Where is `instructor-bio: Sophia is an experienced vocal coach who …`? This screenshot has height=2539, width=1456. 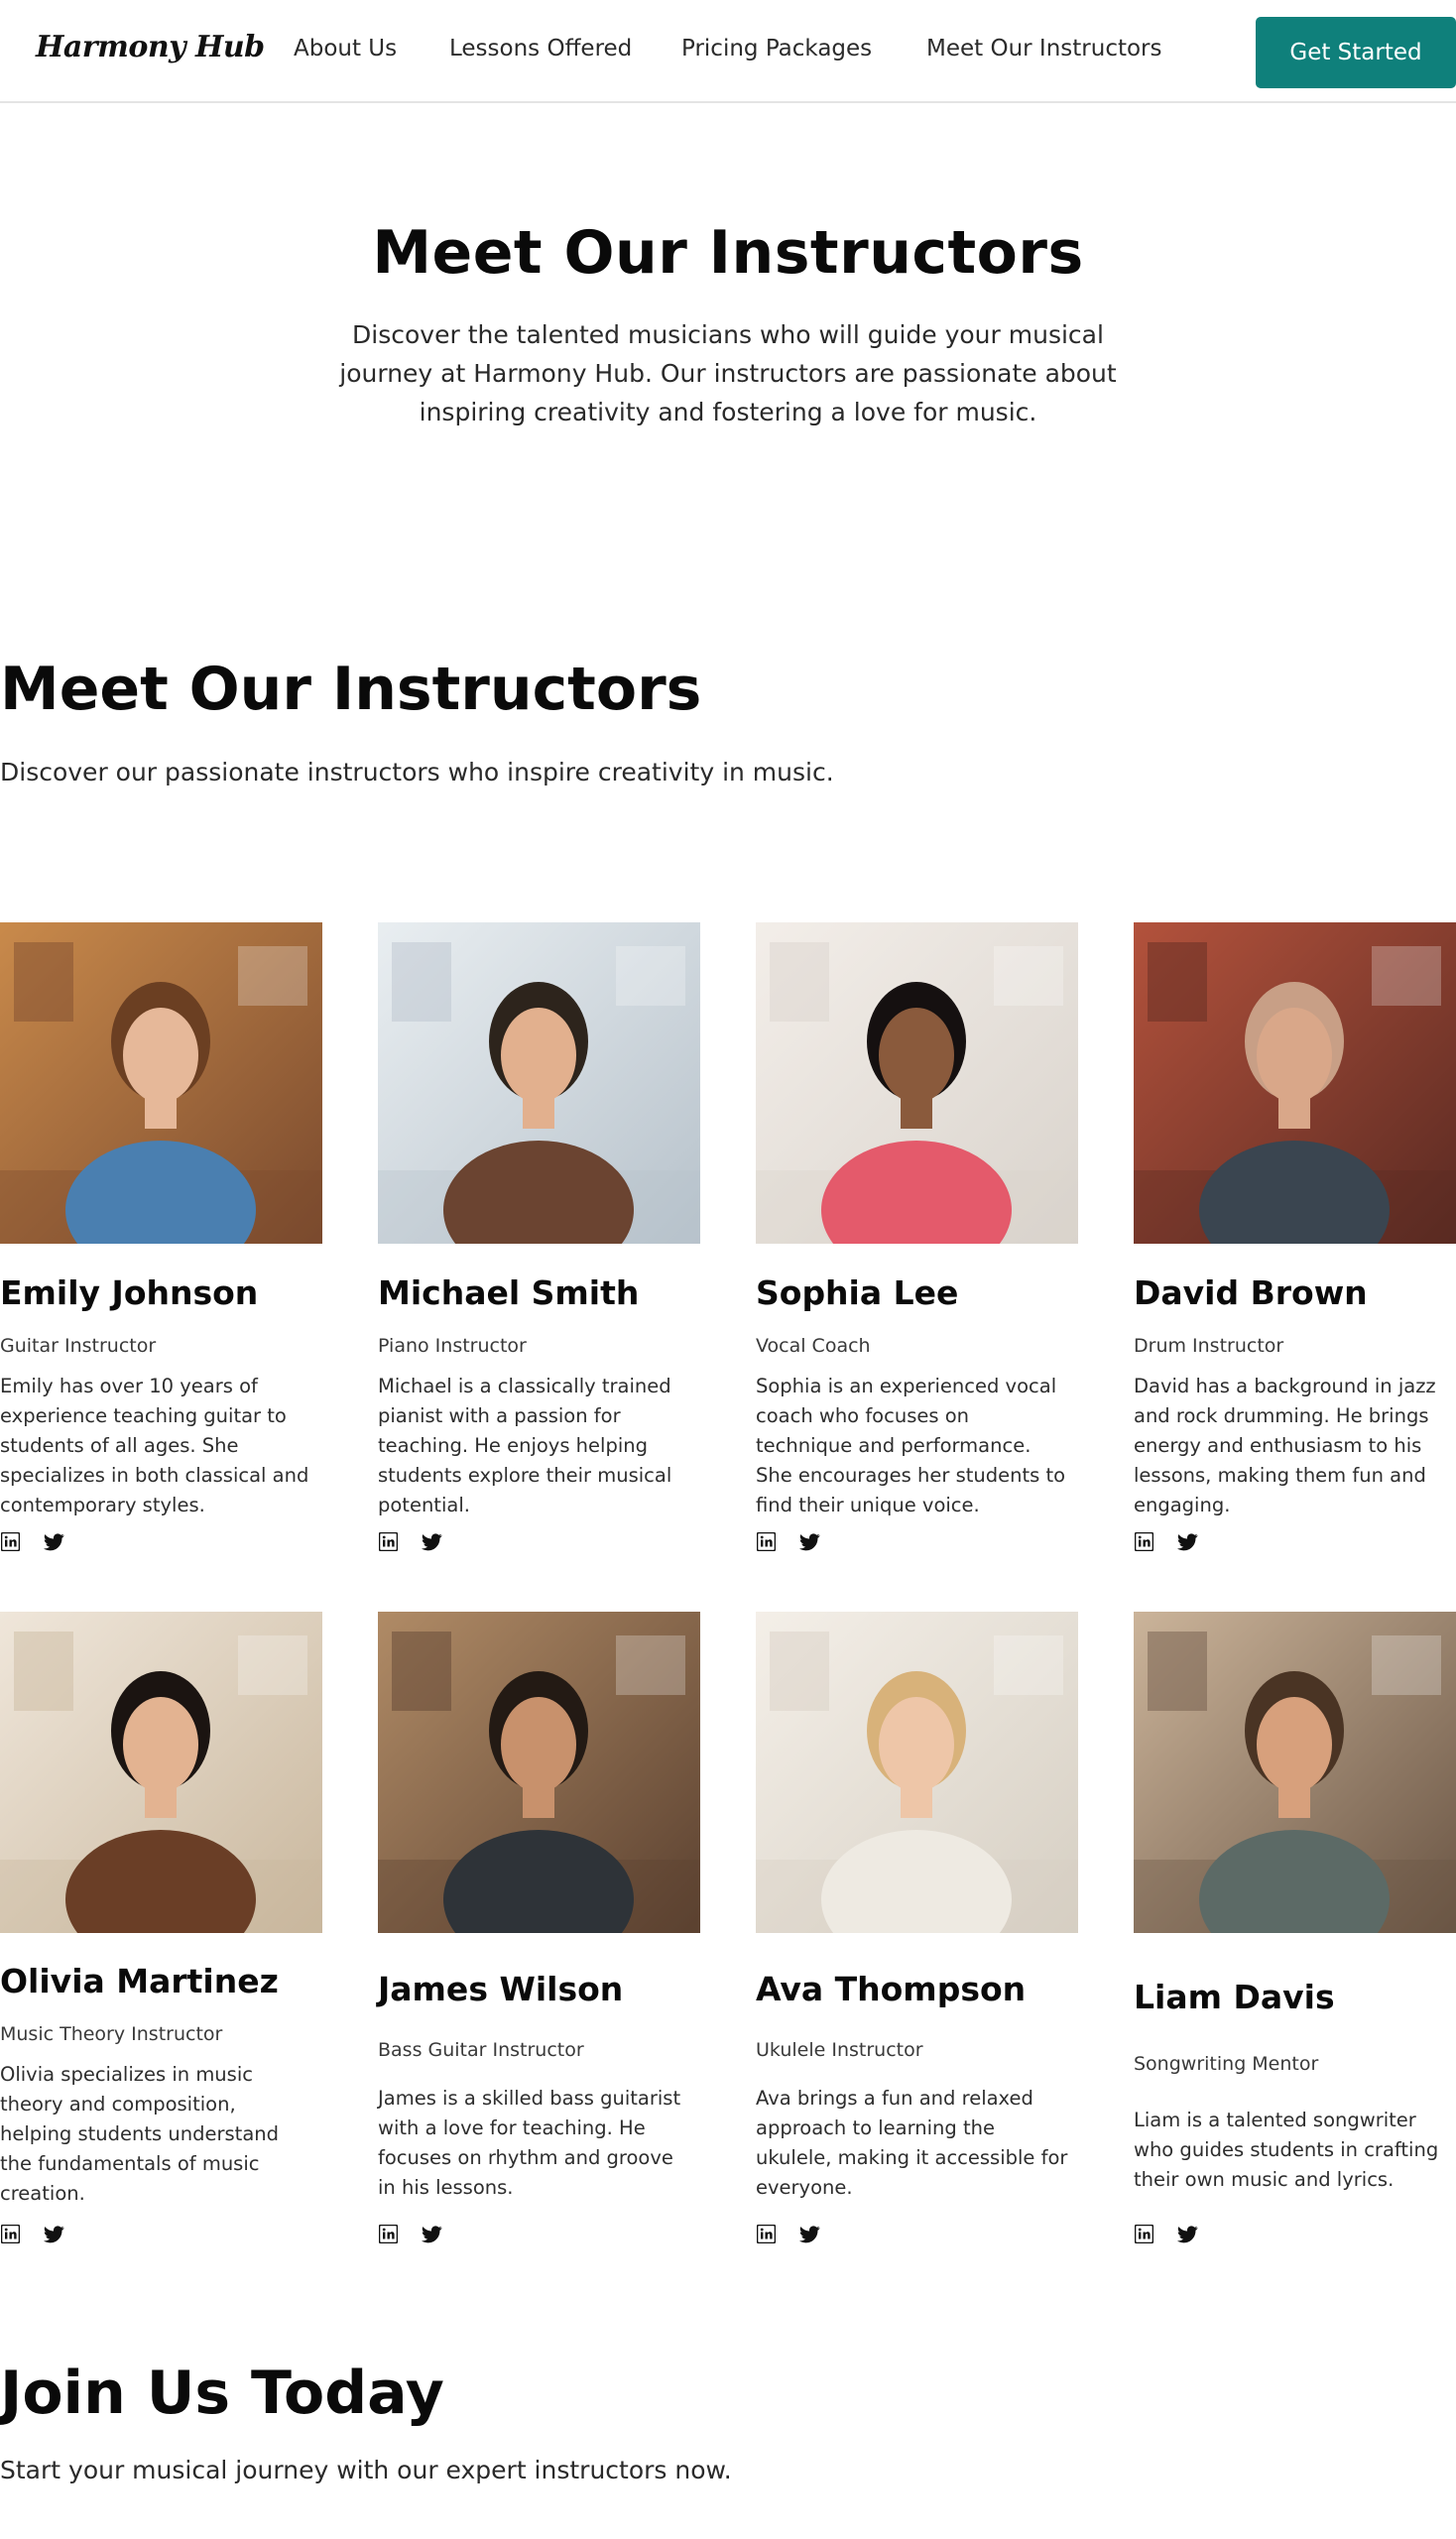 instructor-bio: Sophia is an experienced vocal coach who … is located at coordinates (917, 1446).